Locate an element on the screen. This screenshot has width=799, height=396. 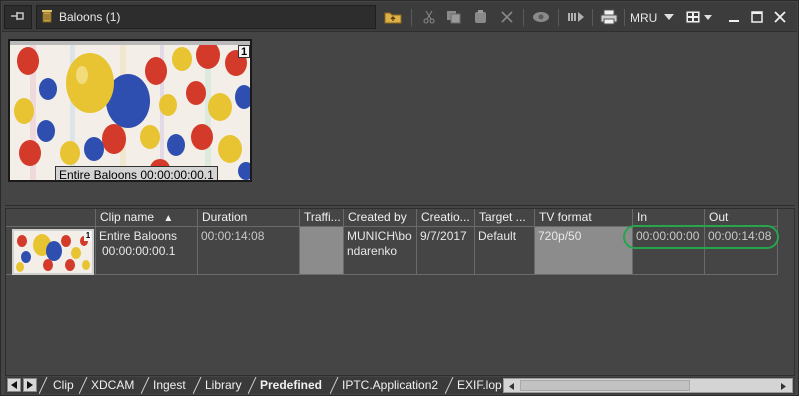
tab-scroll-right-button is located at coordinates (30, 385).